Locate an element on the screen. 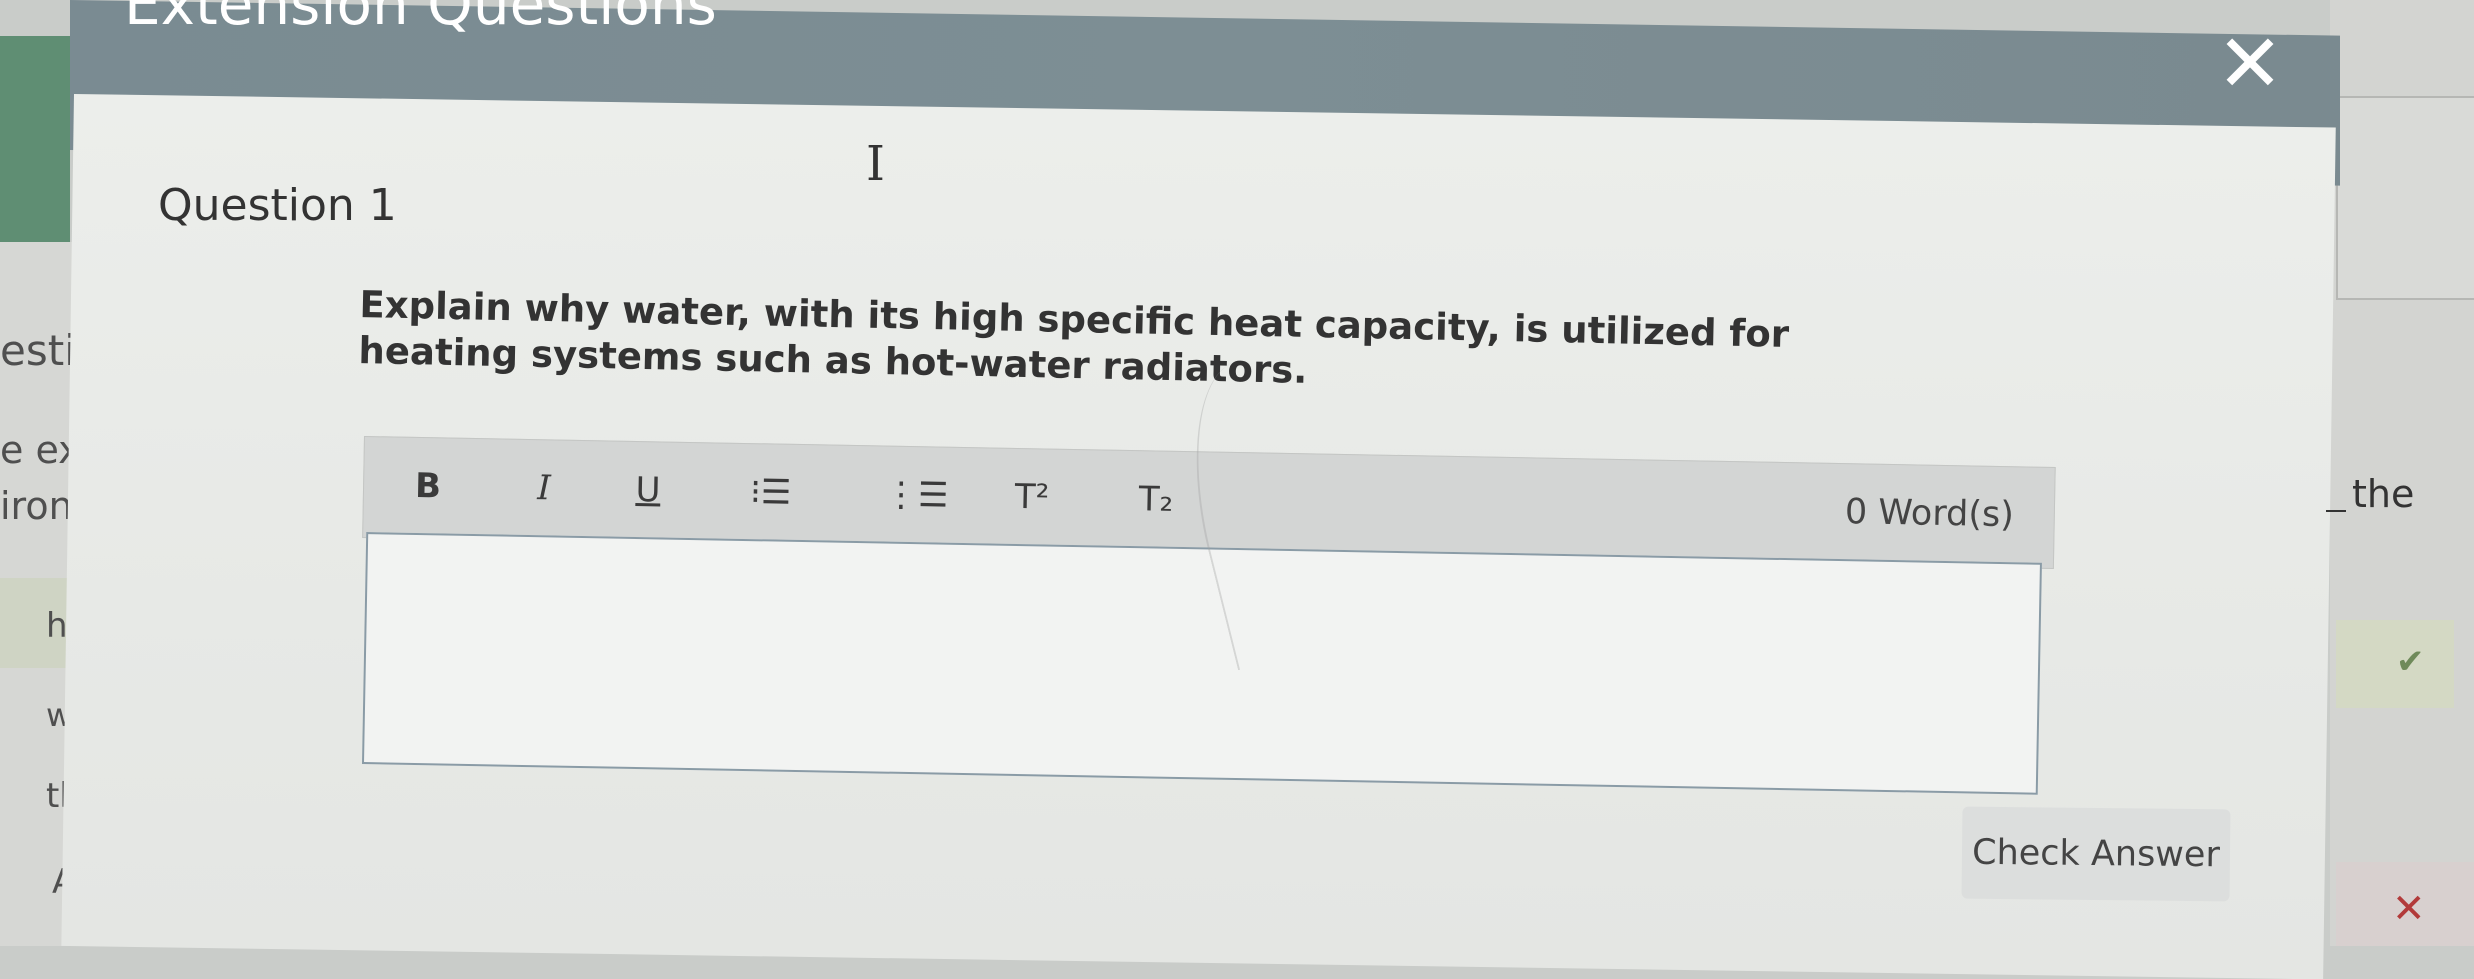 Image resolution: width=2474 pixels, height=979 pixels. underline-mark is located at coordinates (2336, 511).